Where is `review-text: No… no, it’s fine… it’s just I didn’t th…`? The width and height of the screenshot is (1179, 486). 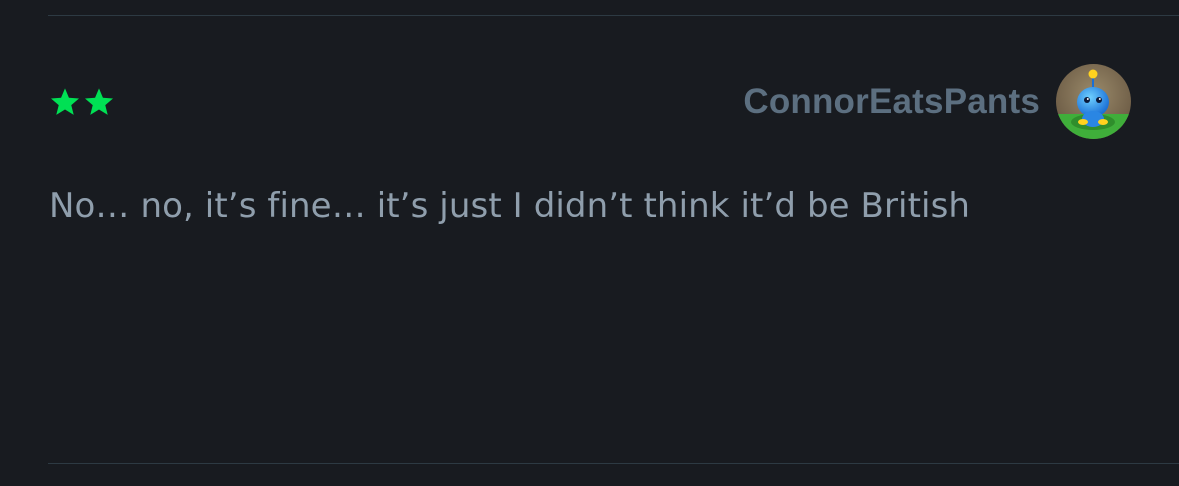 review-text: No… no, it’s fine… it’s just I didn’t th… is located at coordinates (510, 206).